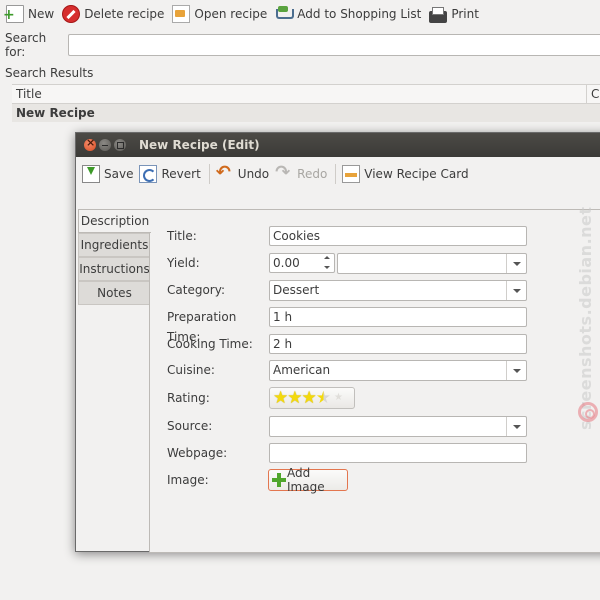 This screenshot has width=600, height=600. I want to click on minimize-icon, so click(105, 145).